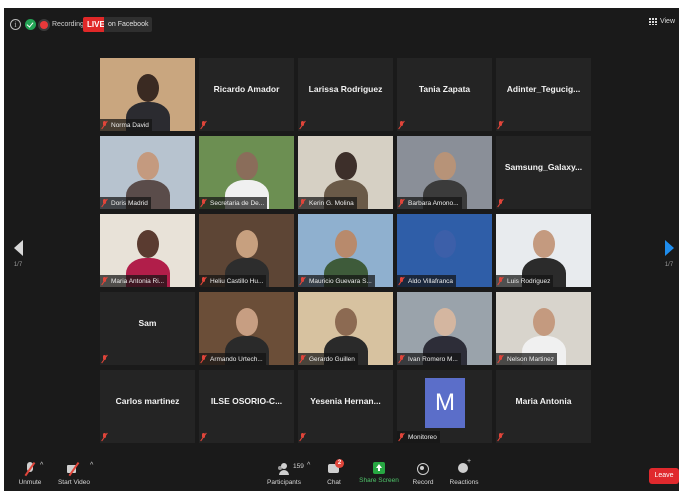  What do you see at coordinates (526, 359) in the screenshot?
I see `participant-label: Nelson Martinez` at bounding box center [526, 359].